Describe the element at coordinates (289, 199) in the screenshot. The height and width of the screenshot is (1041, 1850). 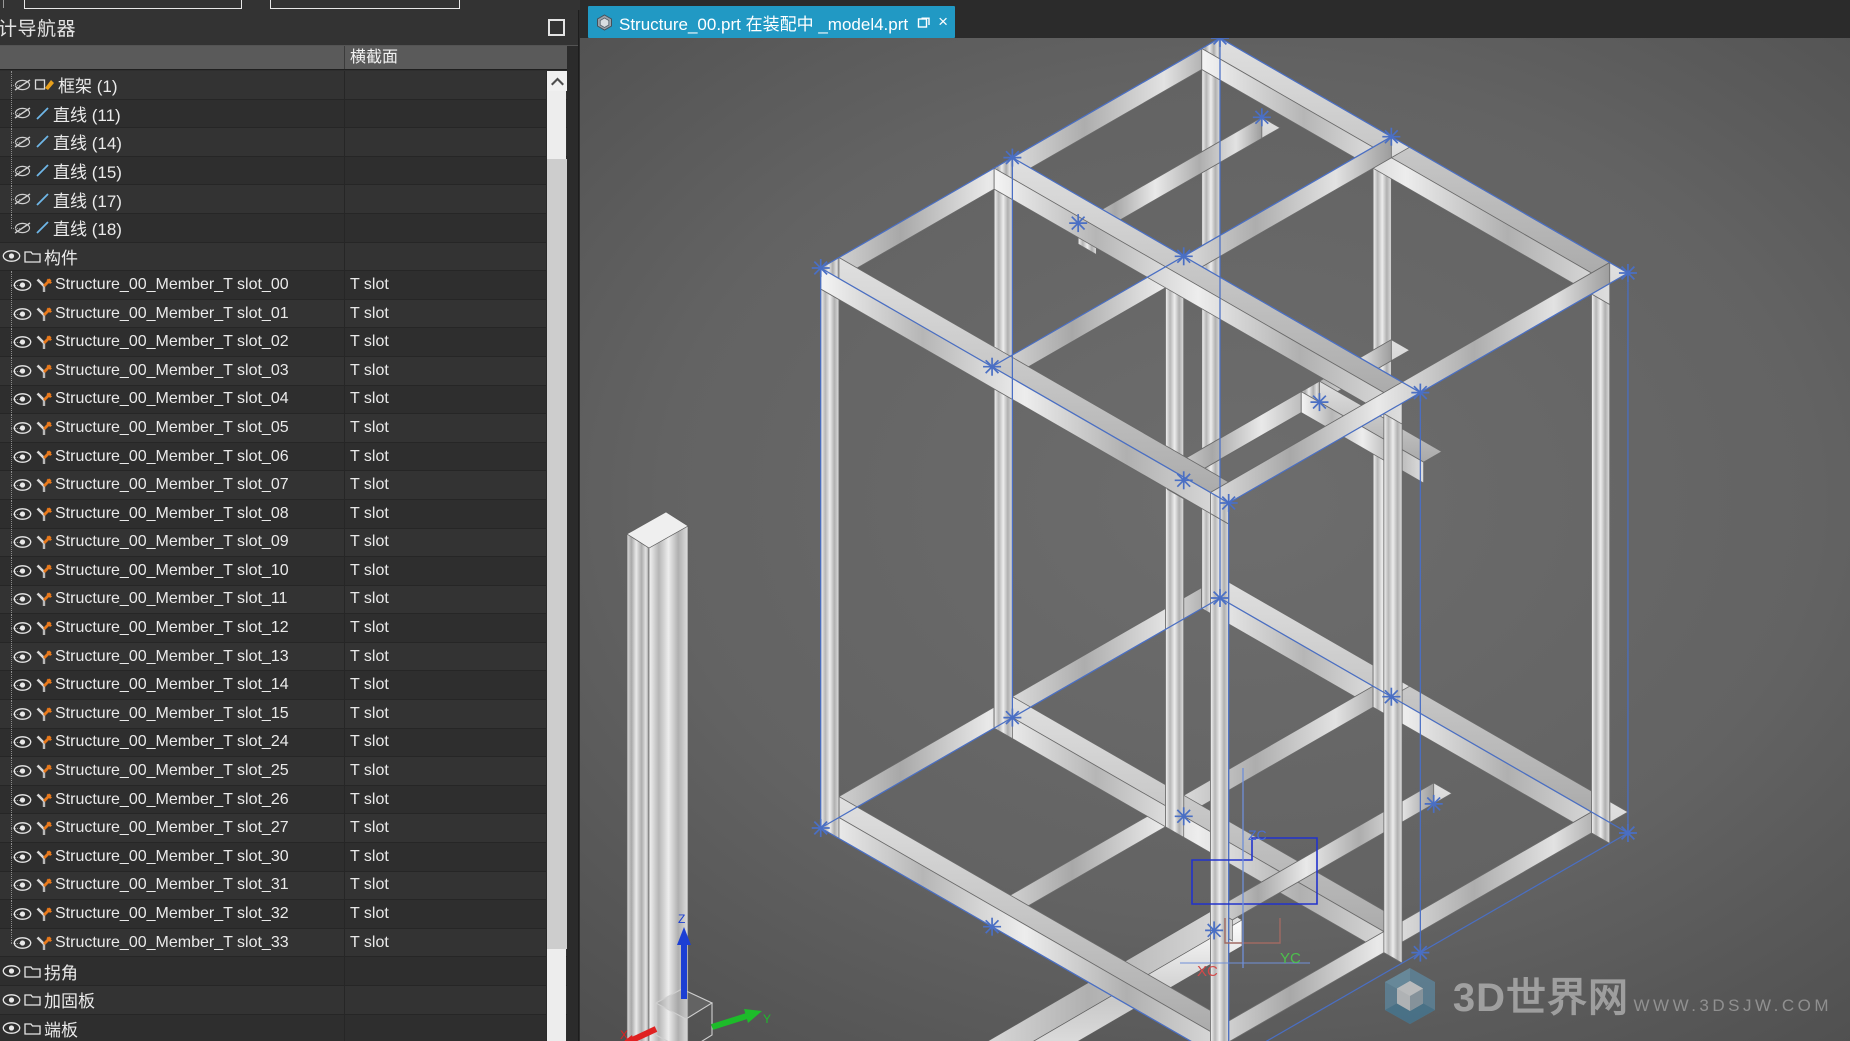
I see `tree-row: 直线 (17)` at that location.